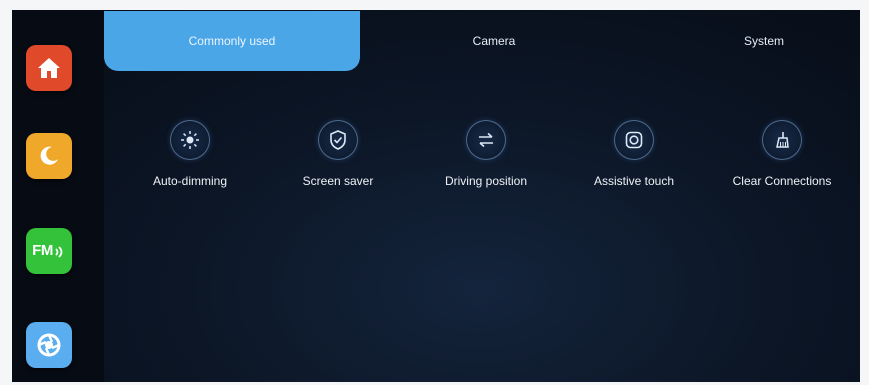 The width and height of the screenshot is (869, 385). What do you see at coordinates (338, 170) in the screenshot?
I see `feature-screen-saver: Screen saver` at bounding box center [338, 170].